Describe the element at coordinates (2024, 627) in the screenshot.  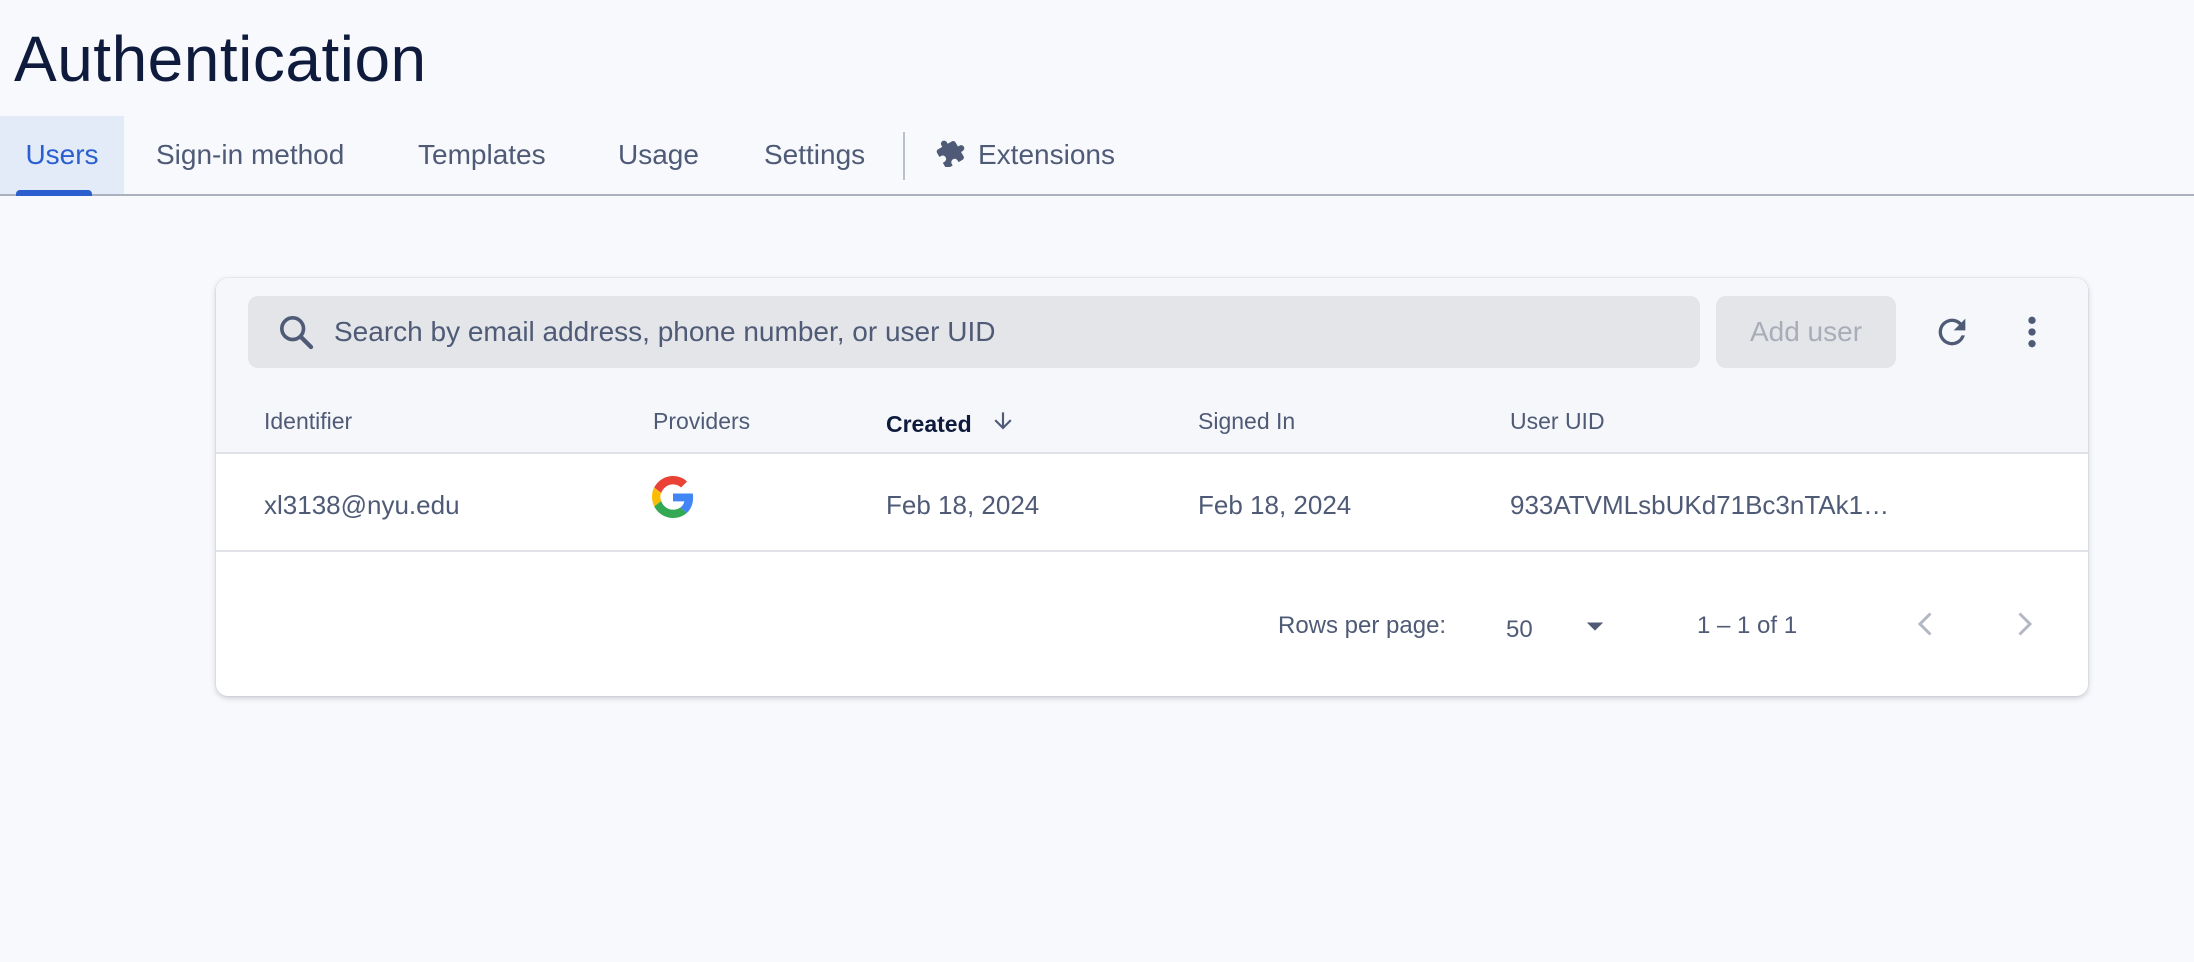
I see `chevron-right-icon` at that location.